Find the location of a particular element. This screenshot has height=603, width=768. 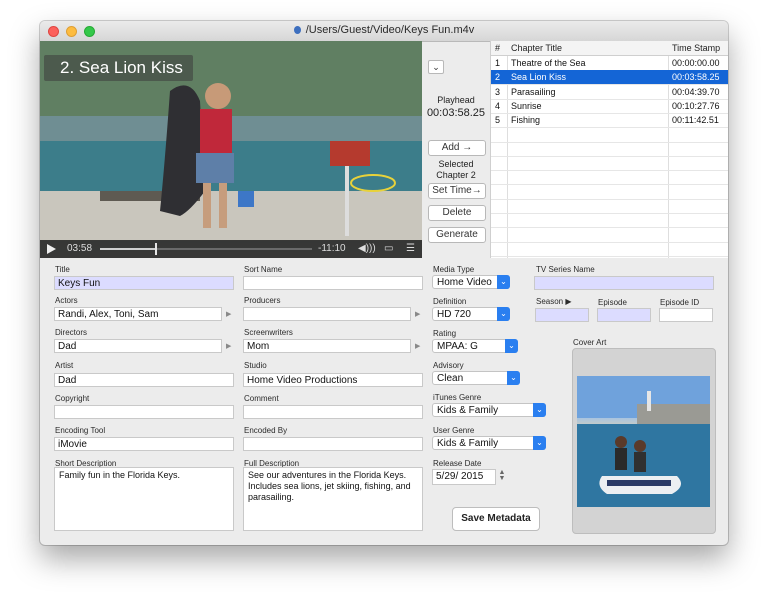

scrubber-fill is located at coordinates (128, 249).